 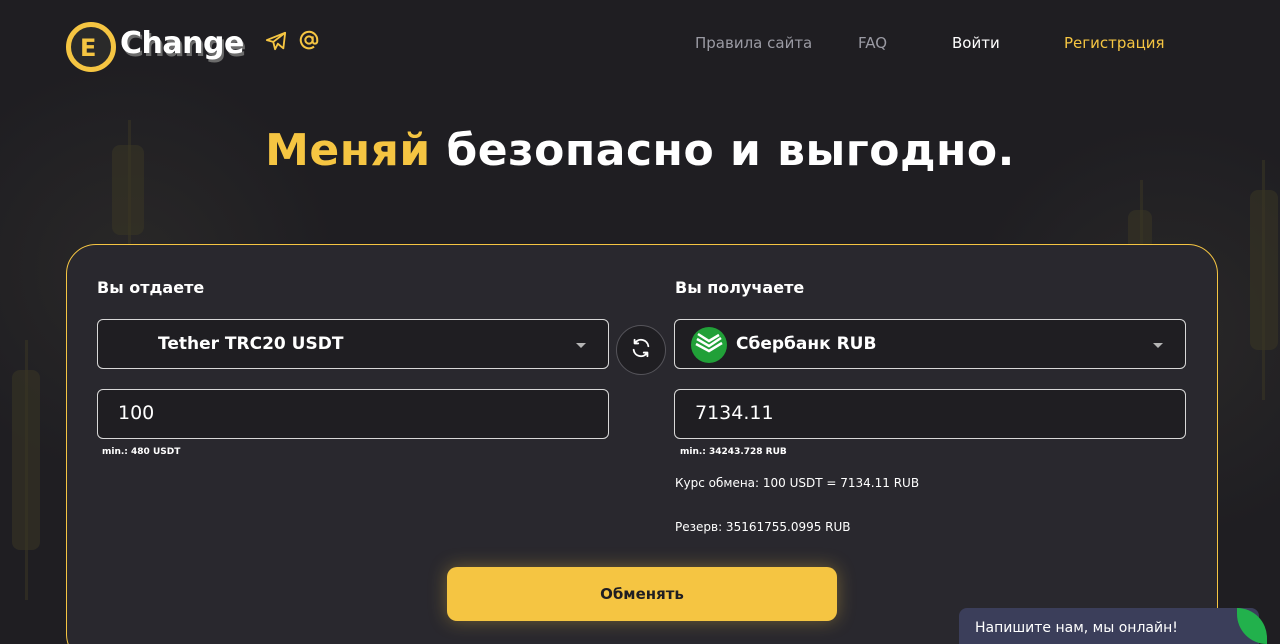 What do you see at coordinates (182, 43) in the screenshot?
I see `logo-text: Change` at bounding box center [182, 43].